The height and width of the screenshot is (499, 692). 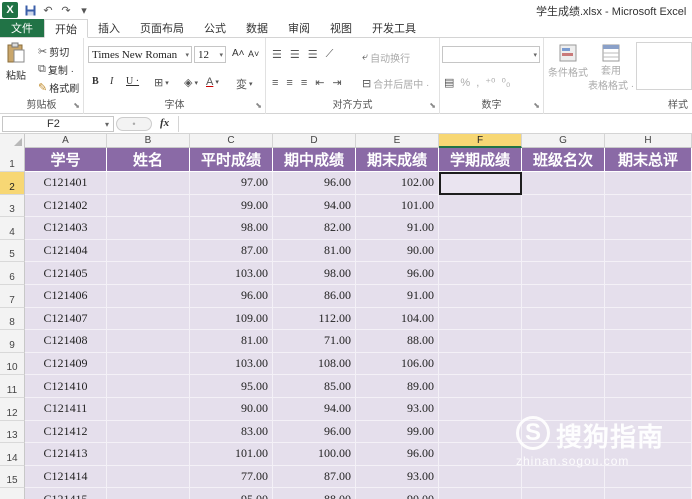 I want to click on table-cell: C121415, so click(x=66, y=493).